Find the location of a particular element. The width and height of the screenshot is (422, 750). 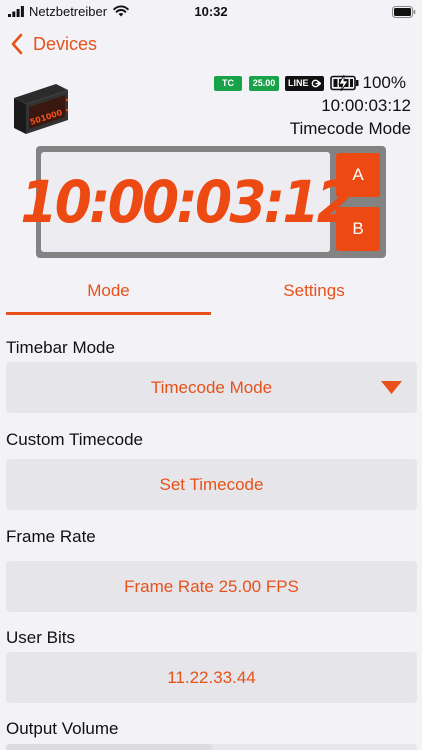

status-bar: Netzbetreiber 10:32 is located at coordinates (211, 12).